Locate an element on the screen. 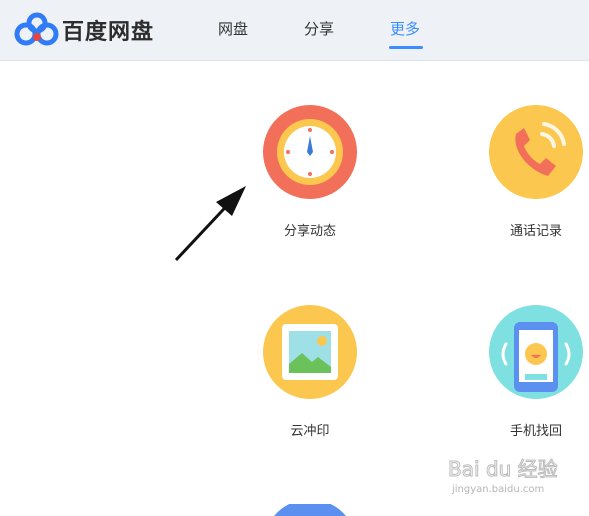 The image size is (589, 516). tab-more: 更多 is located at coordinates (405, 28).